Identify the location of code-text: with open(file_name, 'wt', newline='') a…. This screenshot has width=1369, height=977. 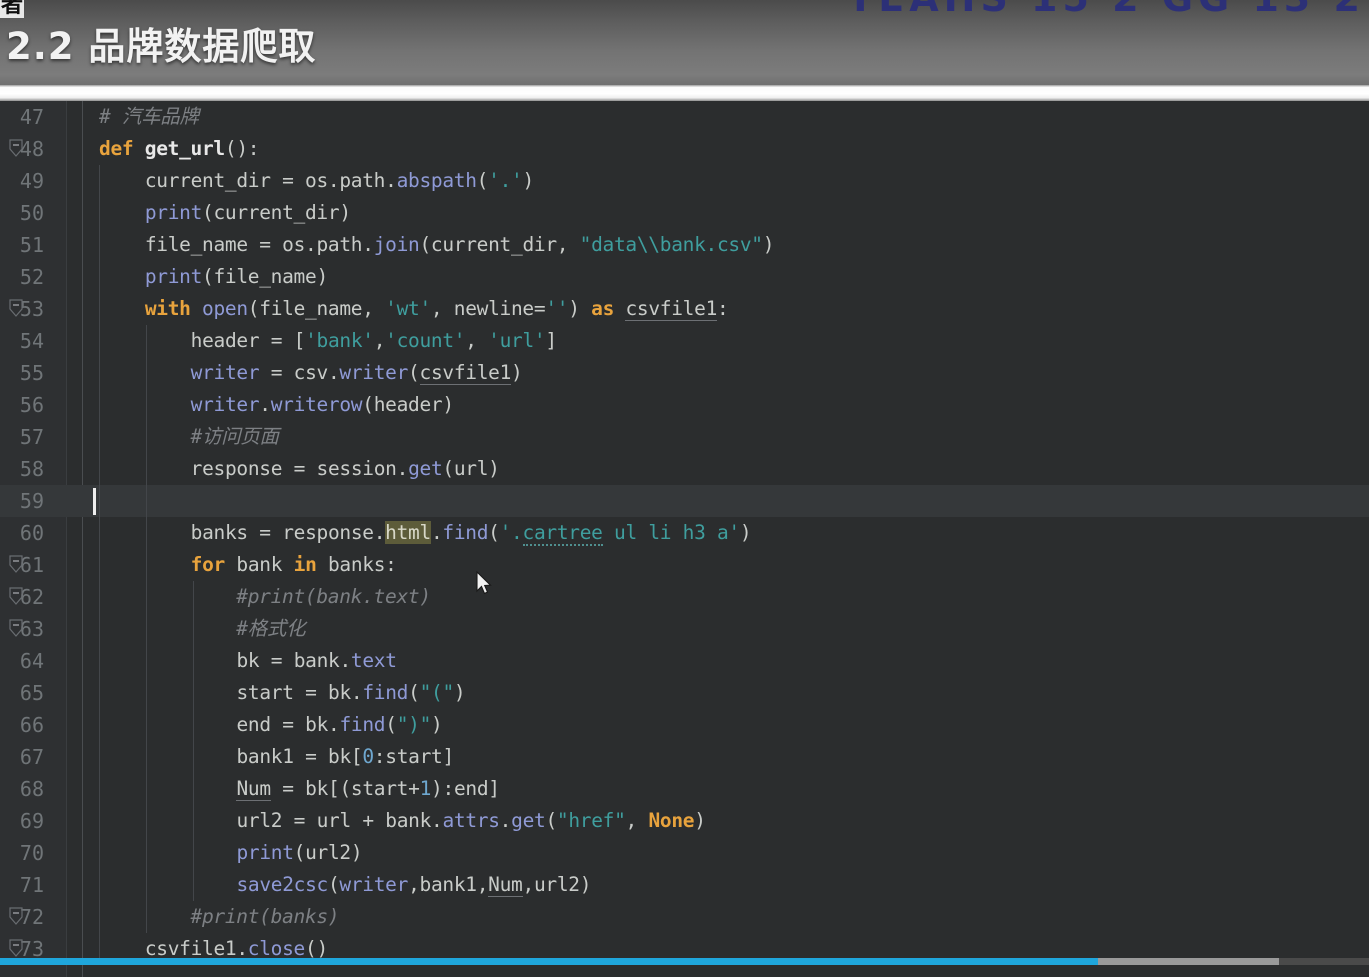
(436, 309).